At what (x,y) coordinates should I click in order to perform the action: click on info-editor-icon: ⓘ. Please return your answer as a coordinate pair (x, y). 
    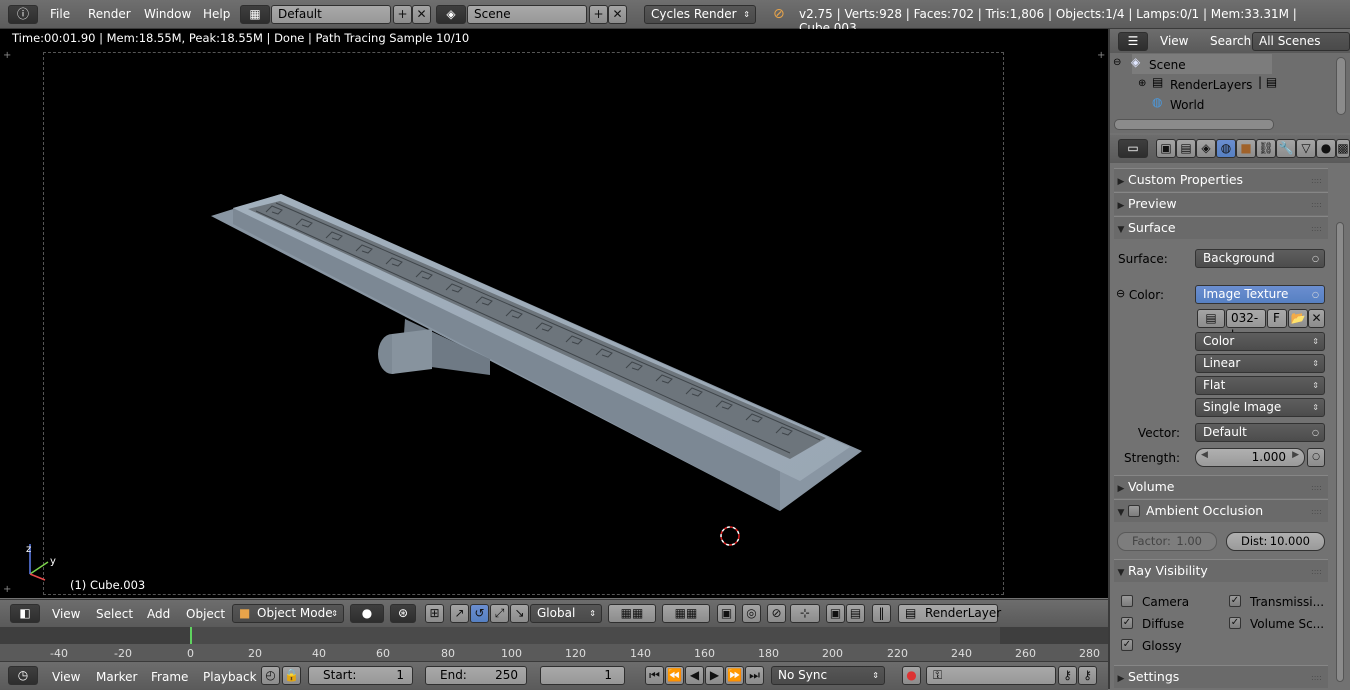
    Looking at the image, I should click on (23, 14).